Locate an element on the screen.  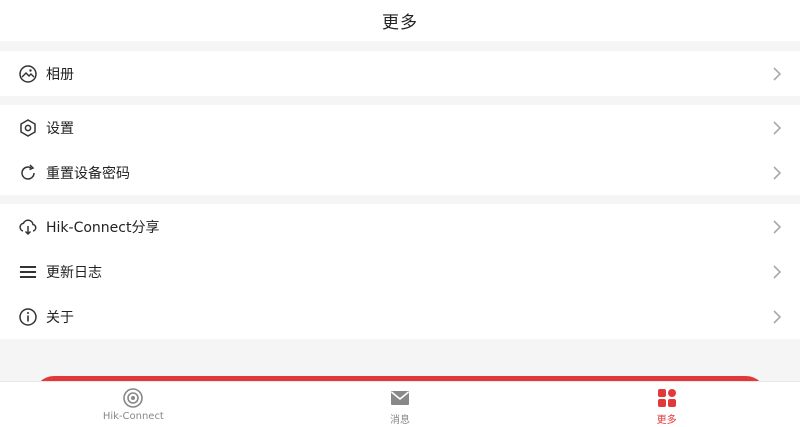
header-bar: 更多 is located at coordinates (400, 20).